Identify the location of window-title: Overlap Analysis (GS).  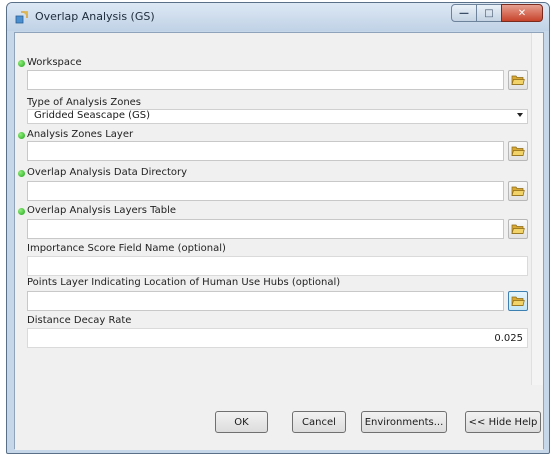
(95, 16).